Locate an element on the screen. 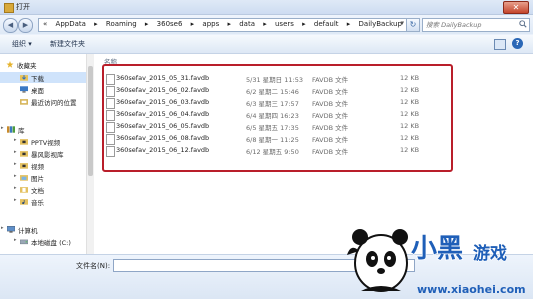 This screenshot has height=299, width=533. panda-mascot-icon is located at coordinates (377, 260).